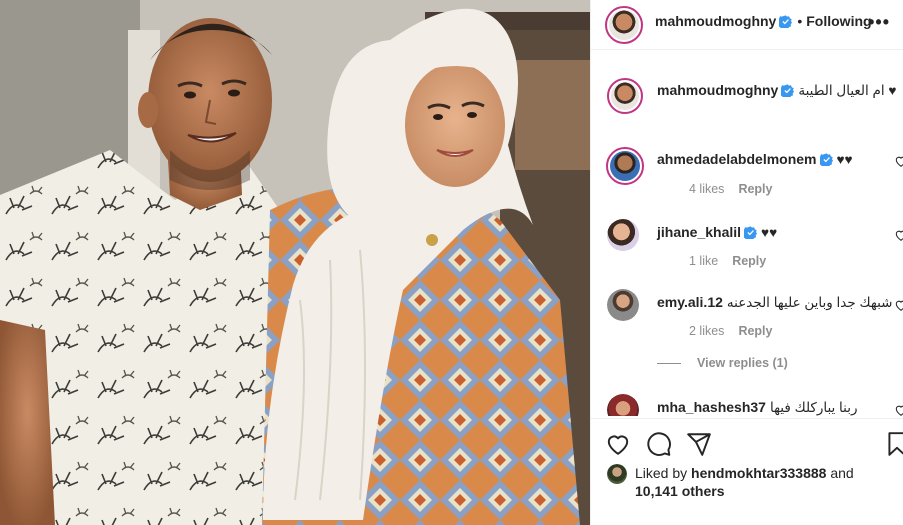  What do you see at coordinates (838, 21) in the screenshot?
I see `following-button: Following` at bounding box center [838, 21].